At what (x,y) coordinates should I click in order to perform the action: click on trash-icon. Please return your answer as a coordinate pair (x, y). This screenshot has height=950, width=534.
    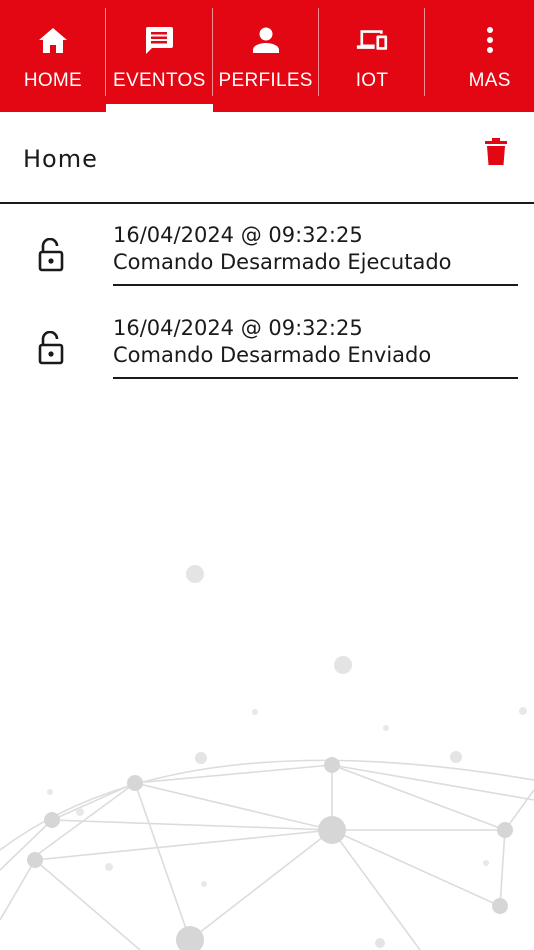
    Looking at the image, I should click on (496, 151).